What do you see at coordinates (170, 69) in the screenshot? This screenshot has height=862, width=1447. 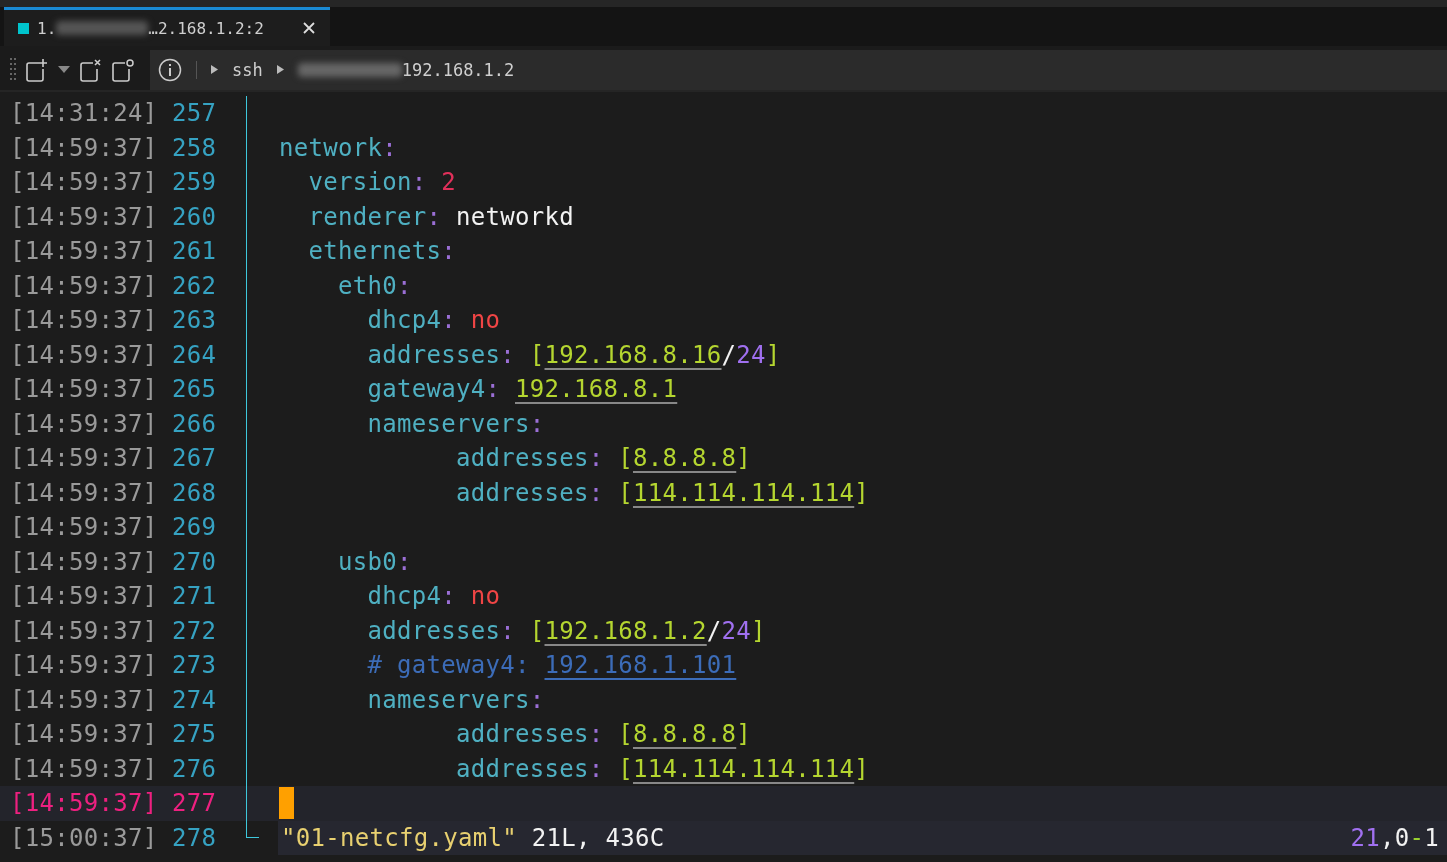 I see `info-icon` at bounding box center [170, 69].